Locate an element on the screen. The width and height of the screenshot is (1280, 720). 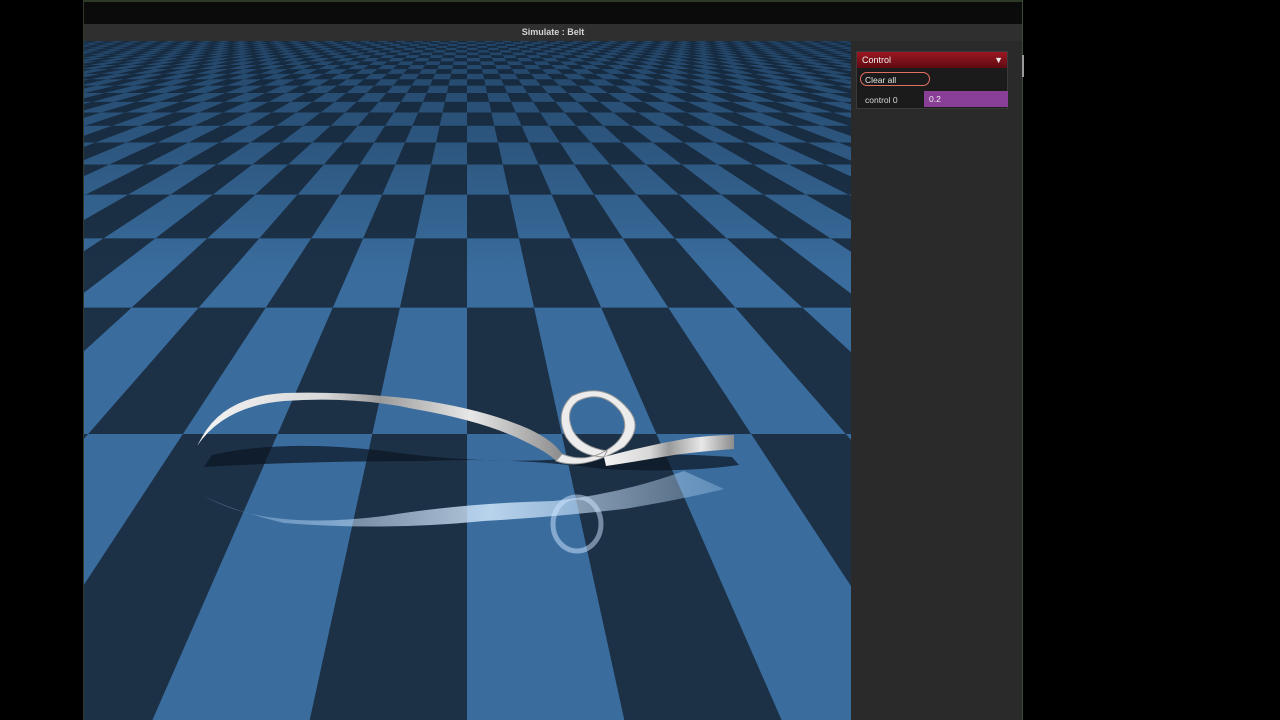
control-panel: Control ▼ Clear all control 0 0.2 is located at coordinates (932, 80).